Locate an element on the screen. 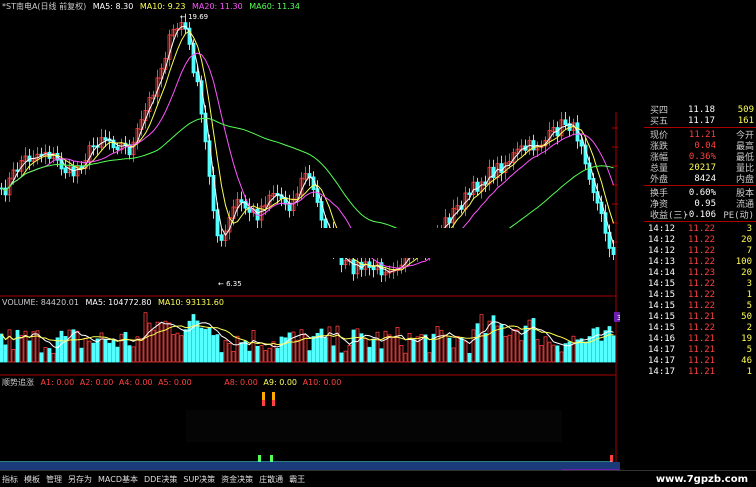  stat-value: 11.21 is located at coordinates (702, 134).